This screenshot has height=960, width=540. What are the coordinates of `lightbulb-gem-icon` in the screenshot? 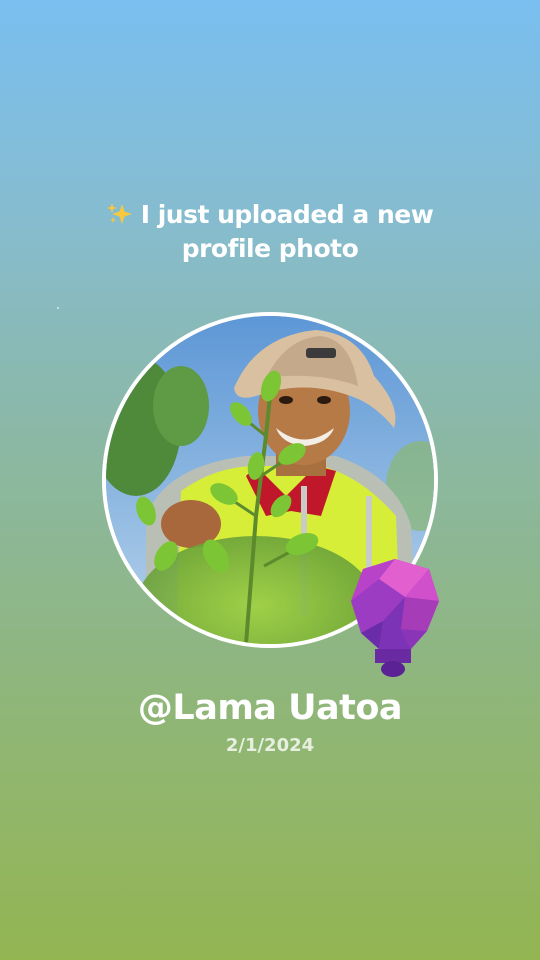 It's located at (395, 618).